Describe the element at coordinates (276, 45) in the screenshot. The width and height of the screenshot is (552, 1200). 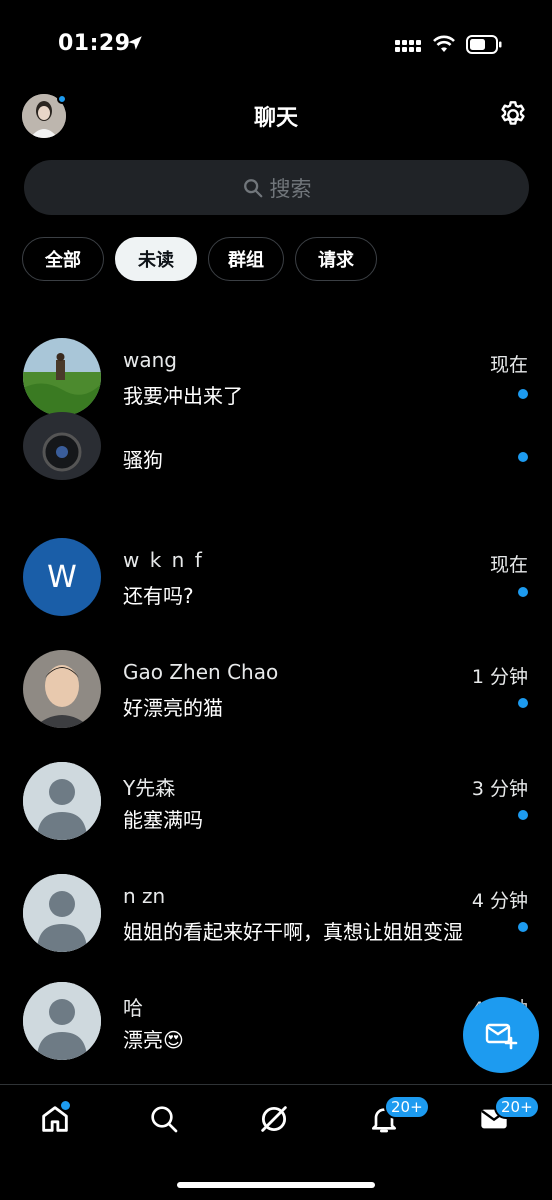
I see `status-bar: 01:29` at that location.